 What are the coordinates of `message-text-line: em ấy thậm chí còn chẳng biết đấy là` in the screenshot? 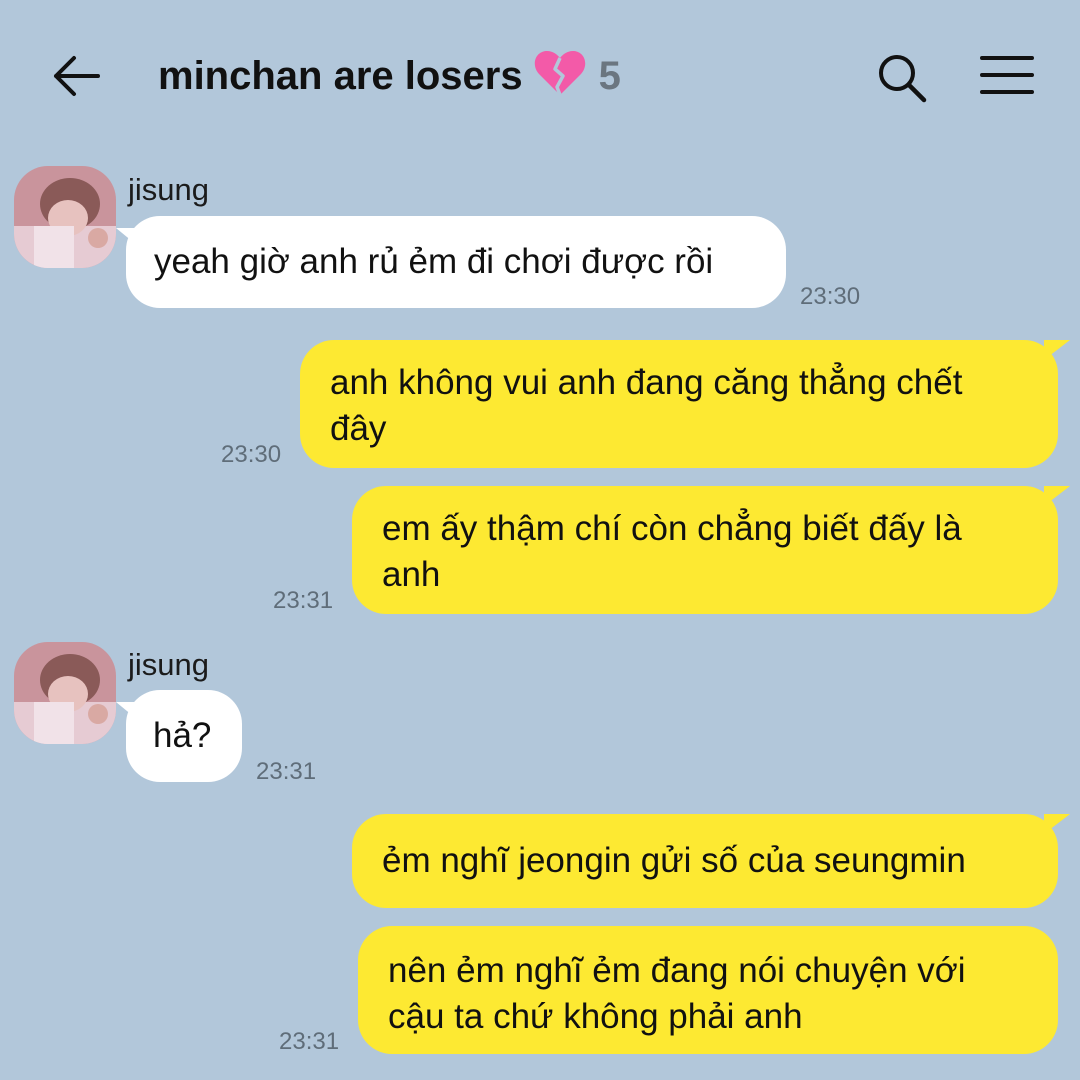 It's located at (672, 528).